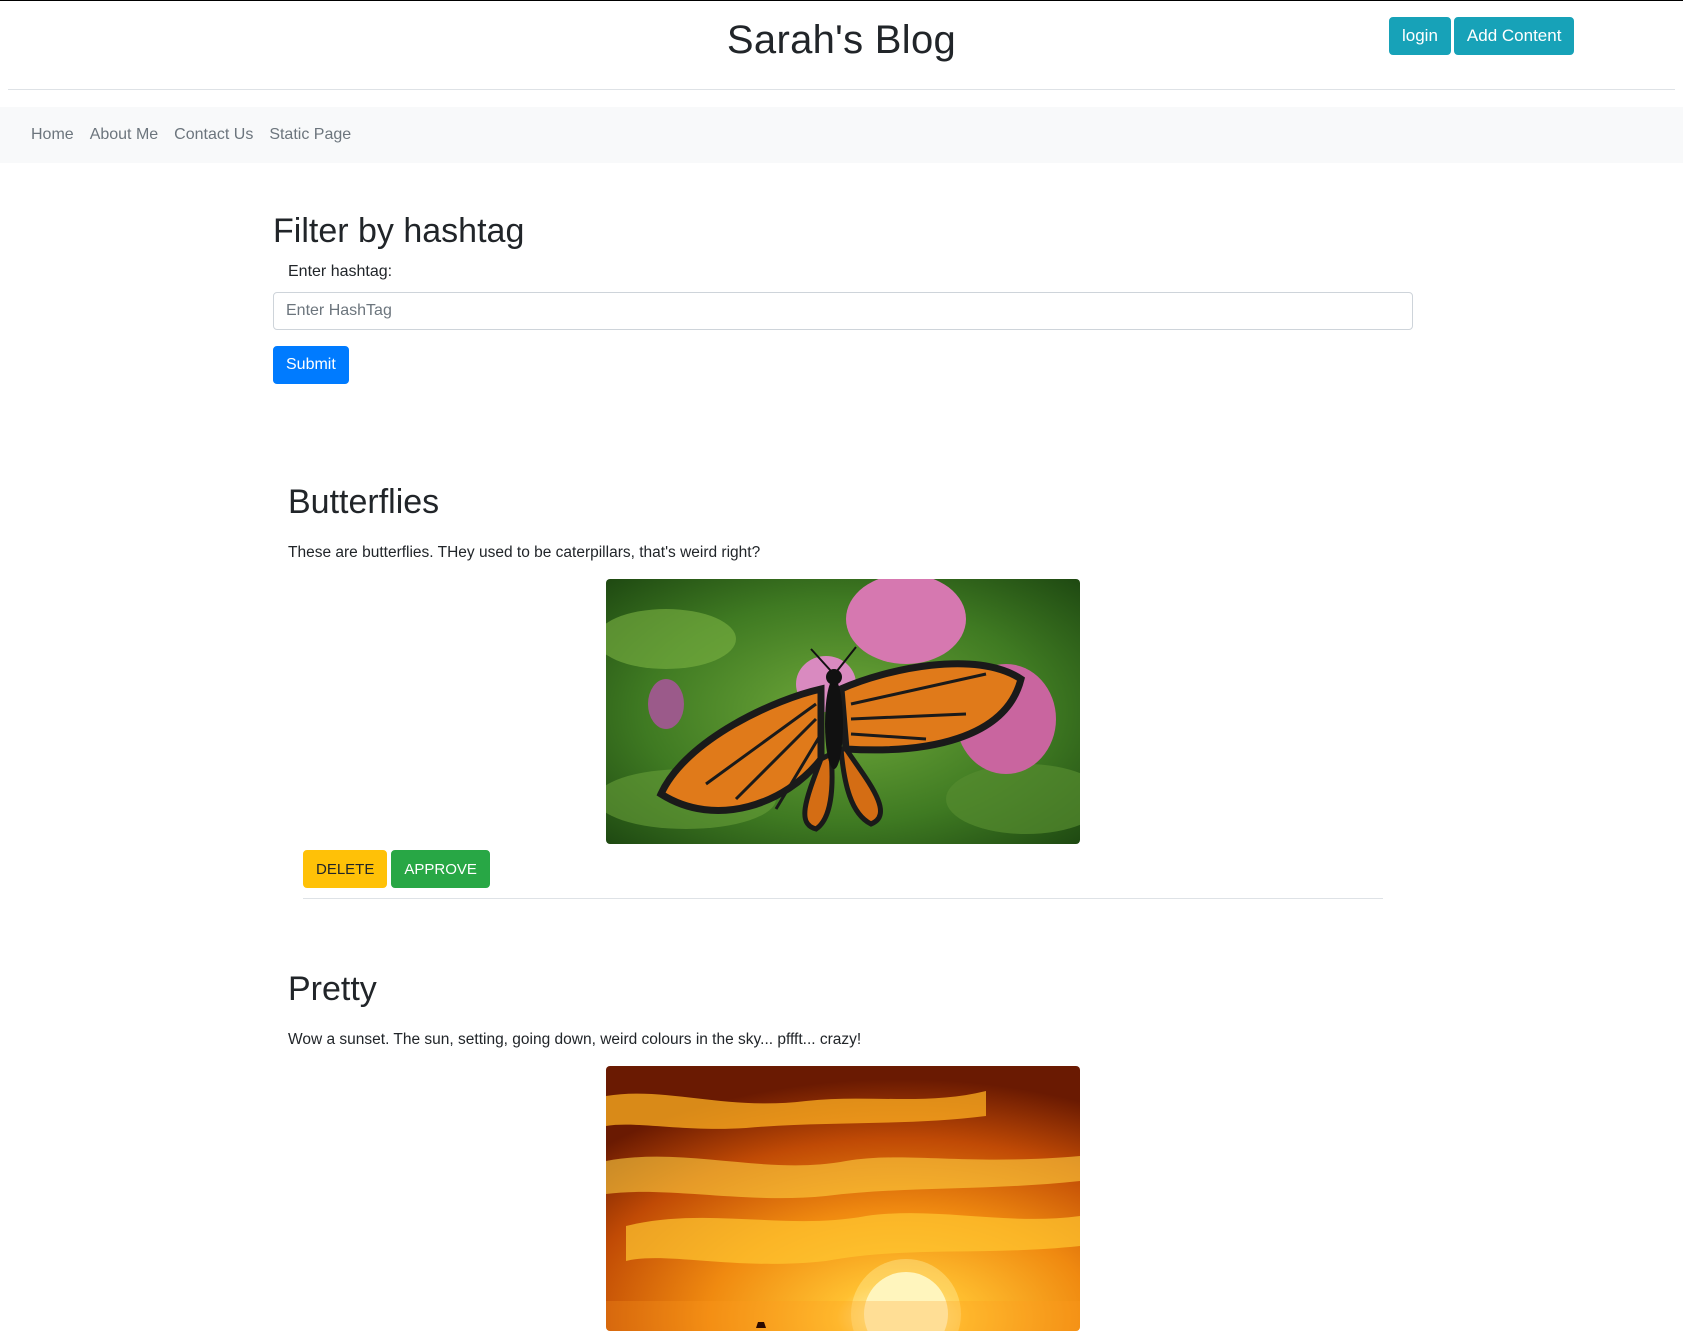 Image resolution: width=1683 pixels, height=1331 pixels. What do you see at coordinates (332, 989) in the screenshot?
I see `post-title: Pretty` at bounding box center [332, 989].